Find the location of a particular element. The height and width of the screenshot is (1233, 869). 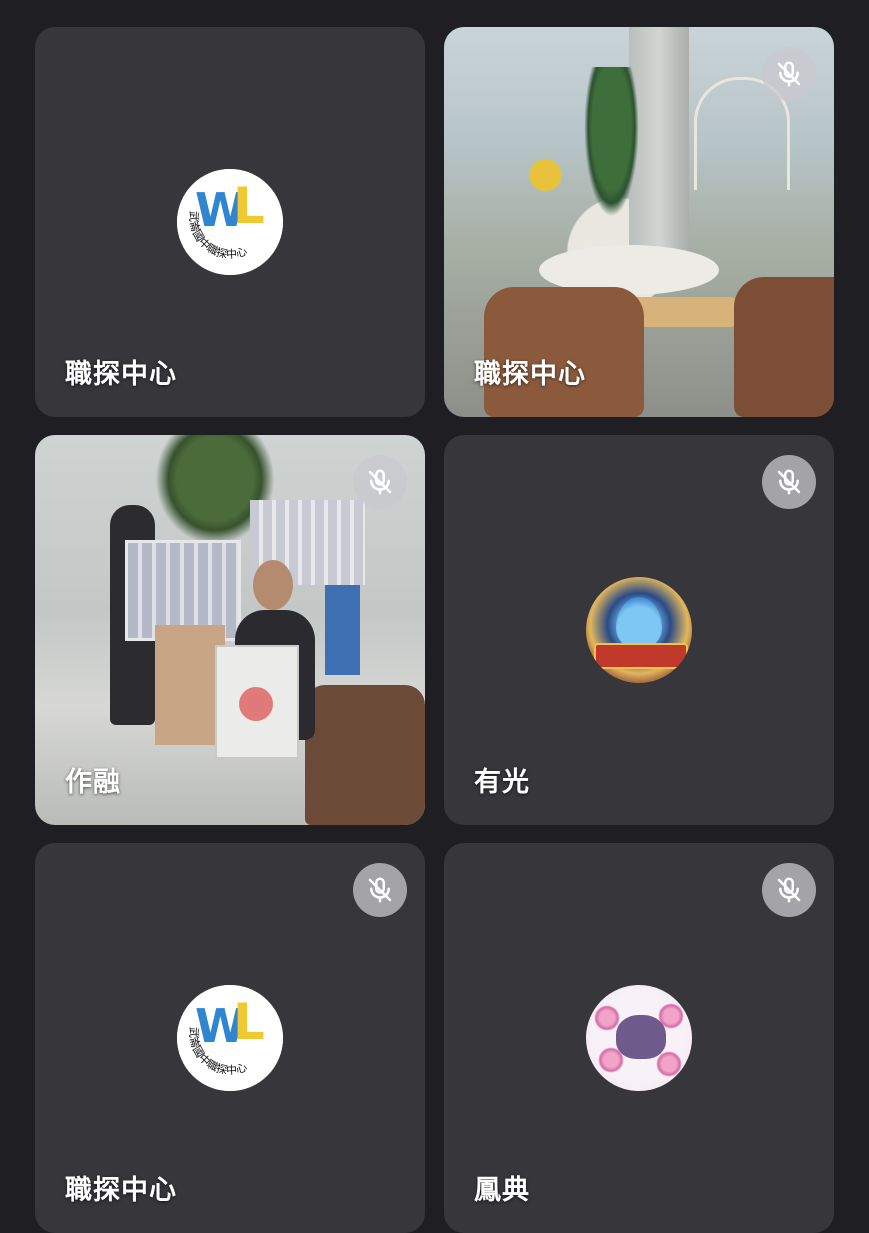

participant-tile: 作融 is located at coordinates (230, 630).